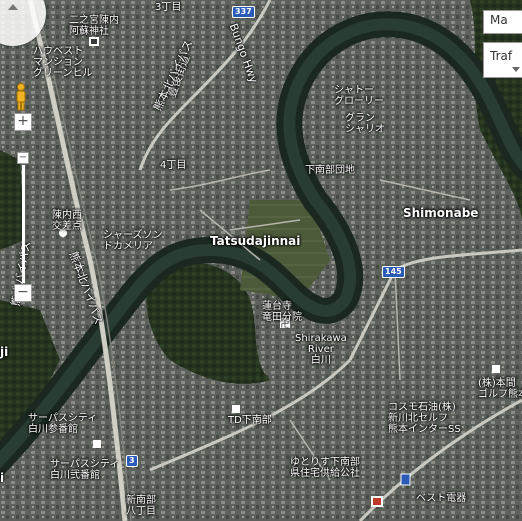  Describe the element at coordinates (23, 293) in the screenshot. I see `zoom-out-button: −` at that location.